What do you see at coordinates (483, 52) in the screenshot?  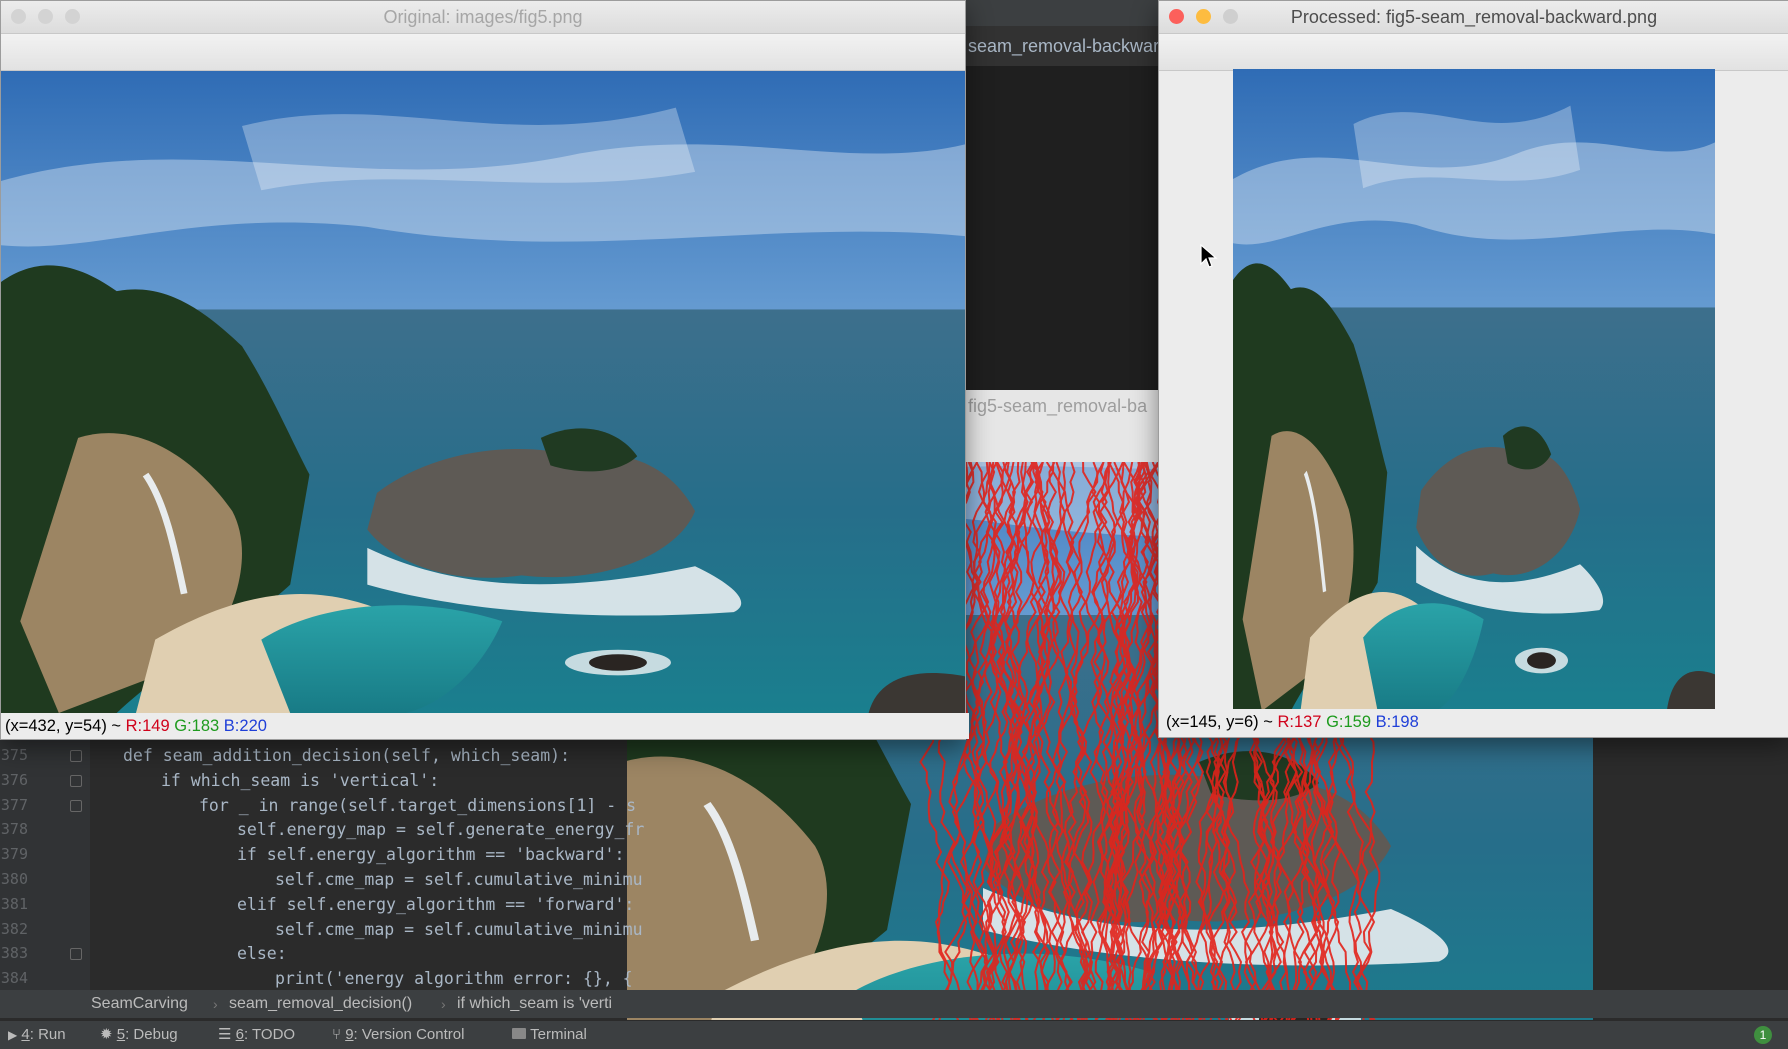 I see `original-window-toolbar` at bounding box center [483, 52].